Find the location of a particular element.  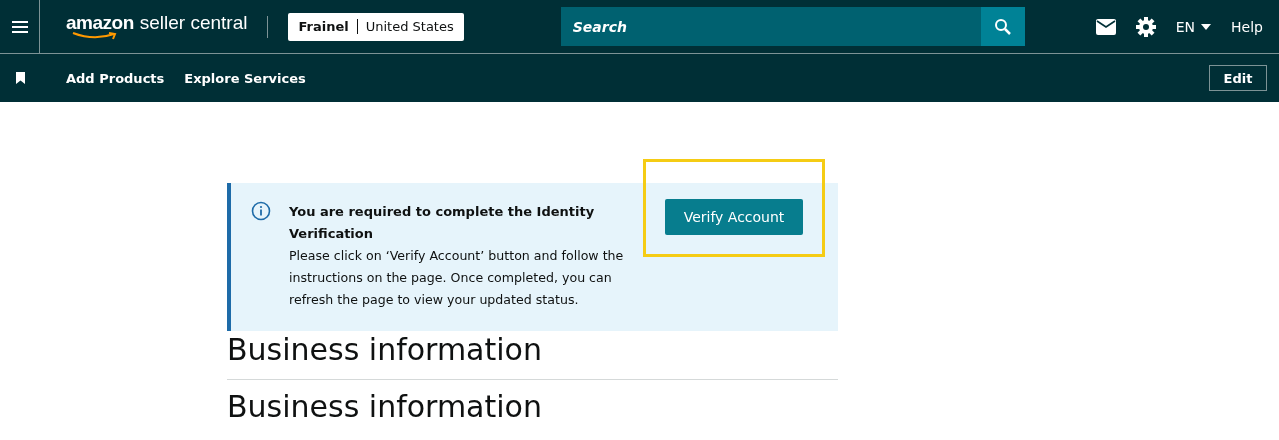

settings-icon is located at coordinates (1145, 26).